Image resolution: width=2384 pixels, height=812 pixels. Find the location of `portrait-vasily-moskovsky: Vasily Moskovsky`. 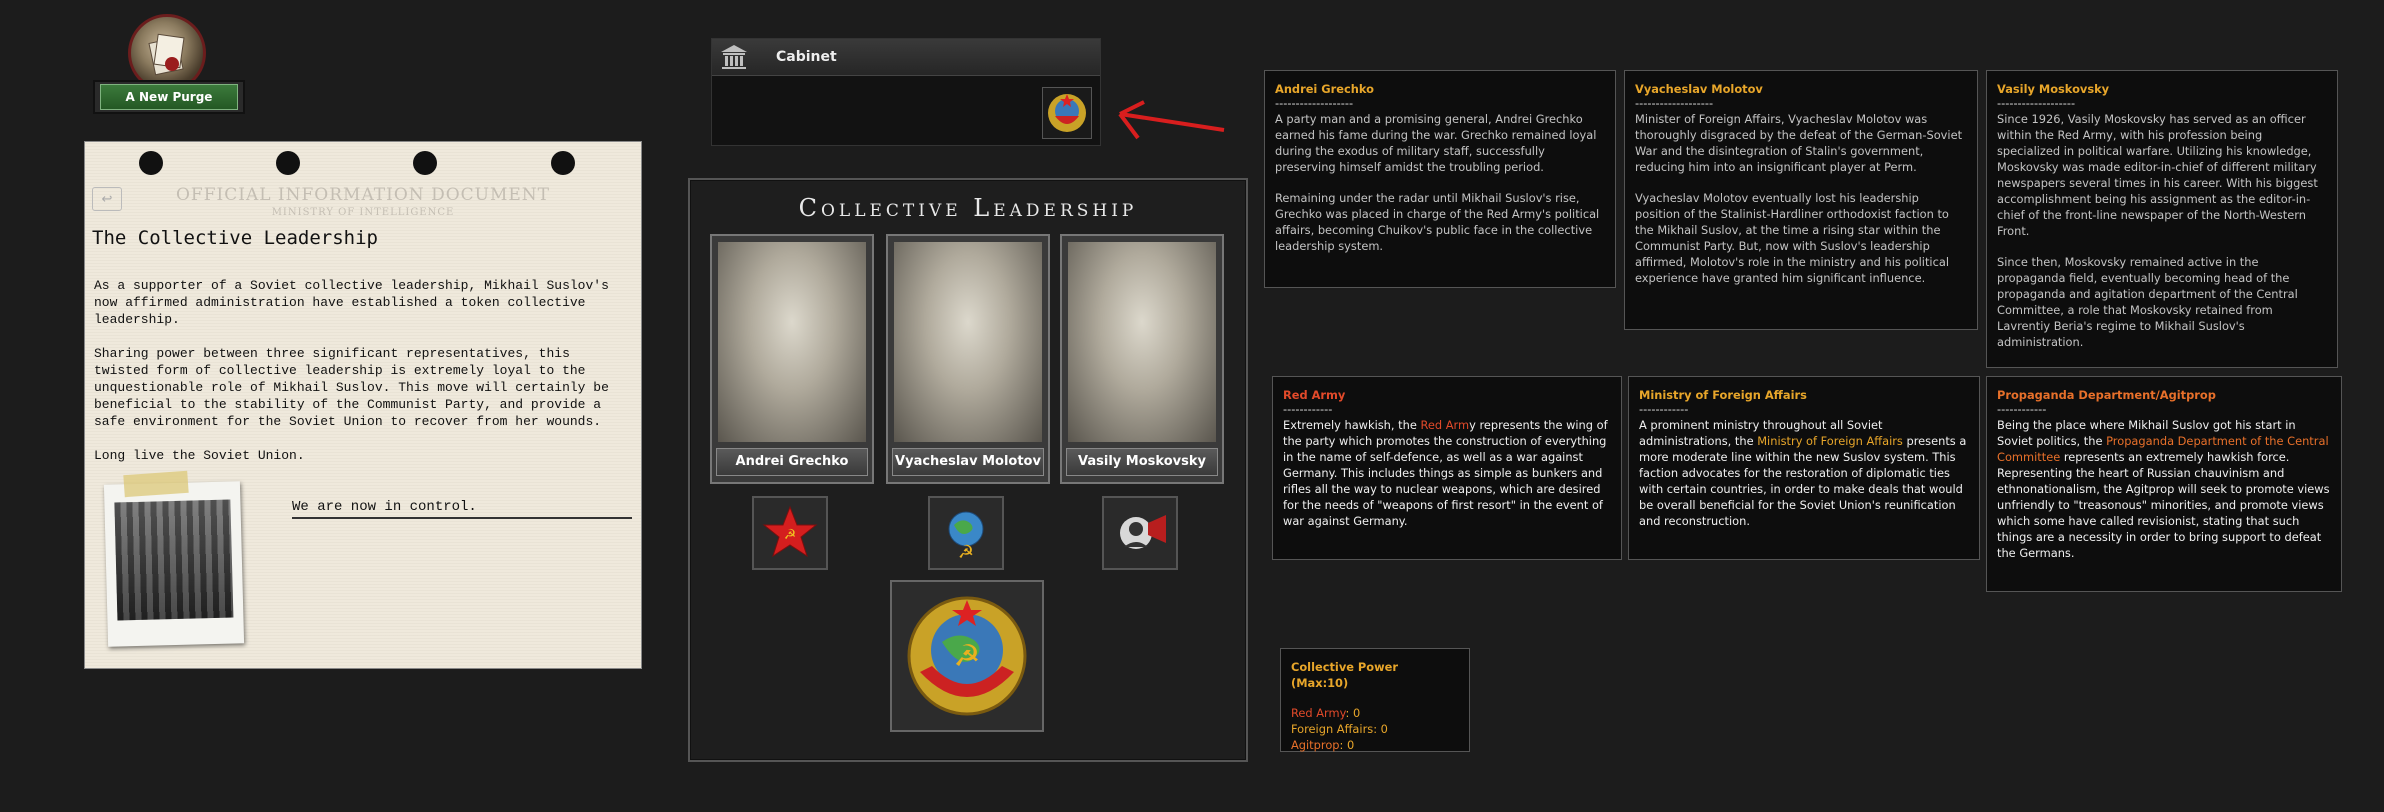

portrait-vasily-moskovsky: Vasily Moskovsky is located at coordinates (1142, 359).